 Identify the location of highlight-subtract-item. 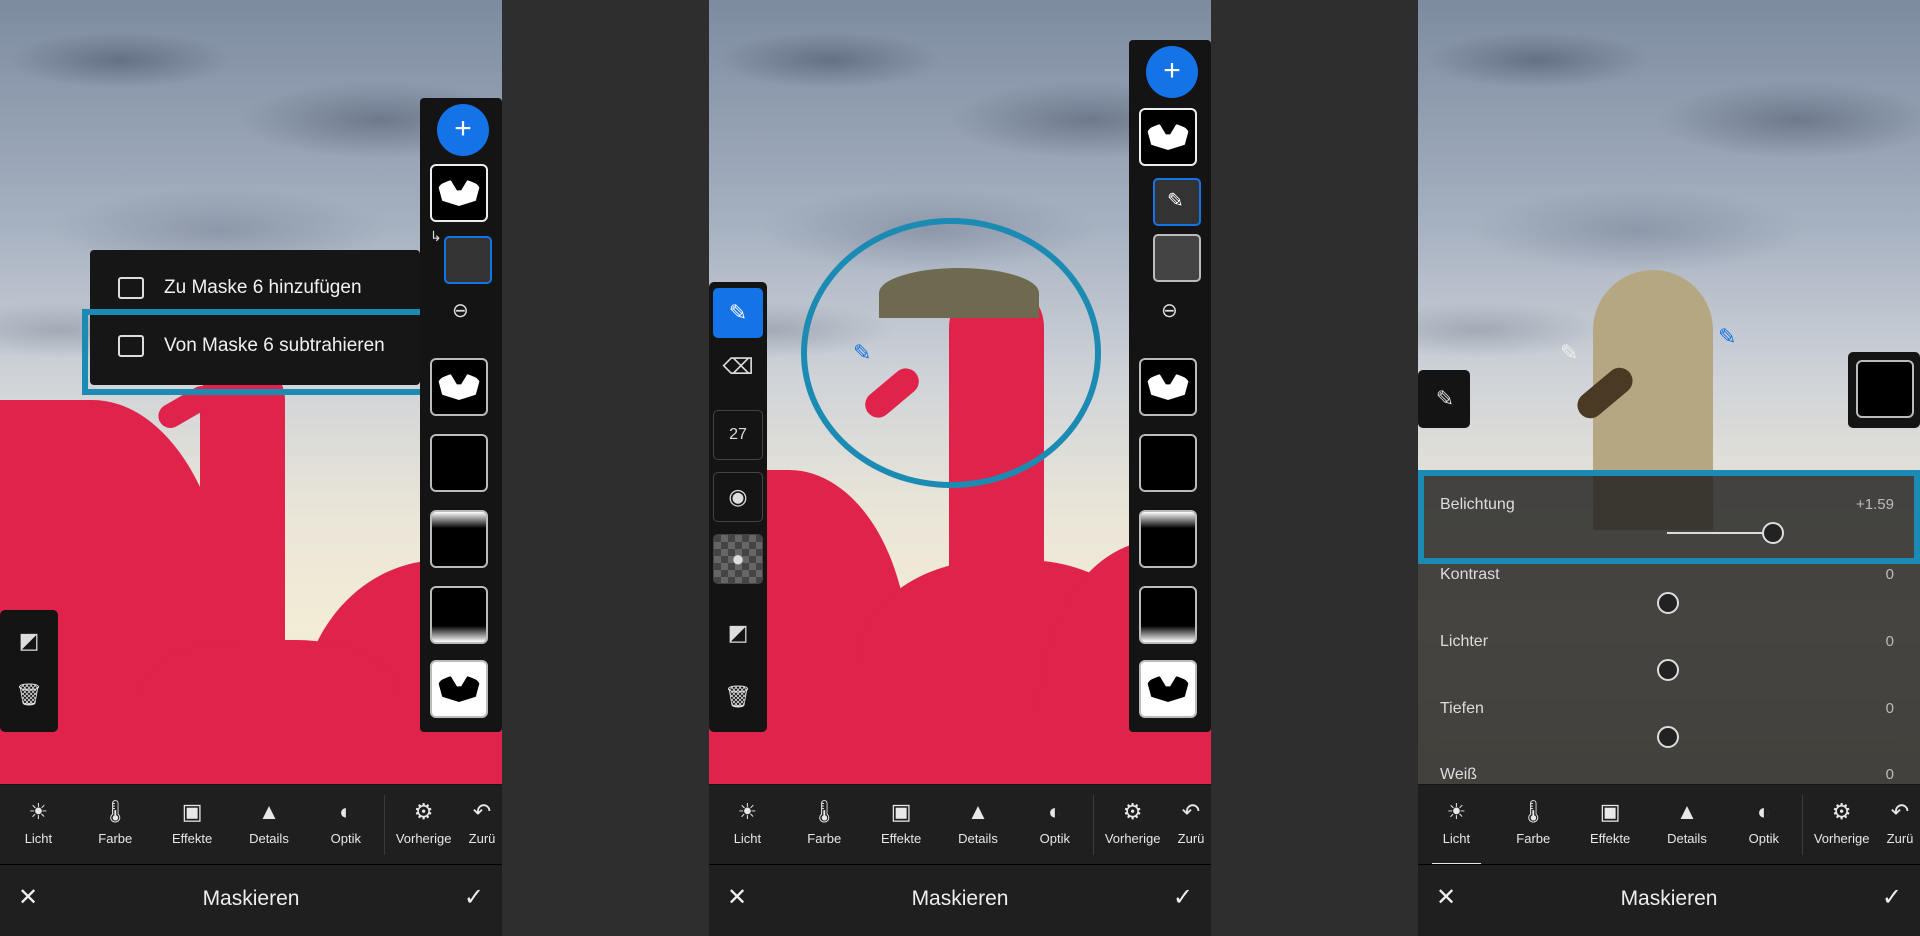
(256, 352).